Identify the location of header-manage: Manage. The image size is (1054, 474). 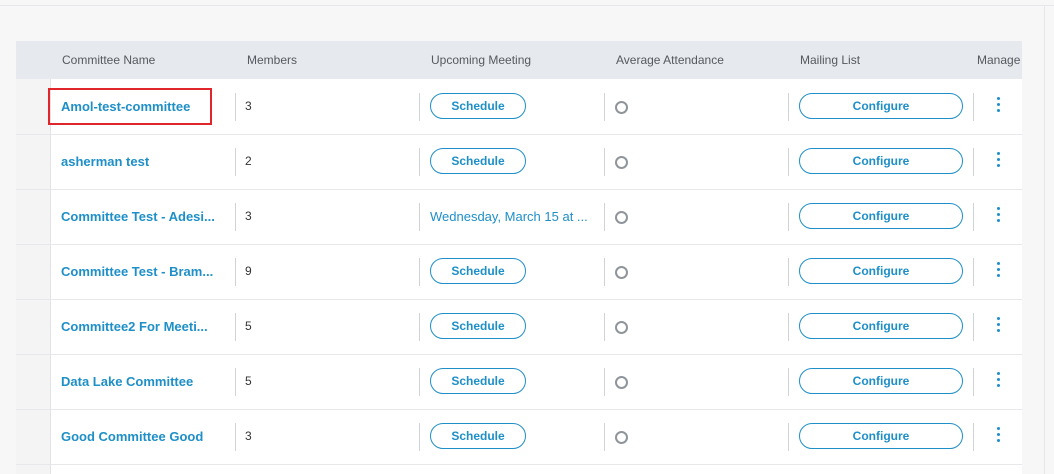
(998, 60).